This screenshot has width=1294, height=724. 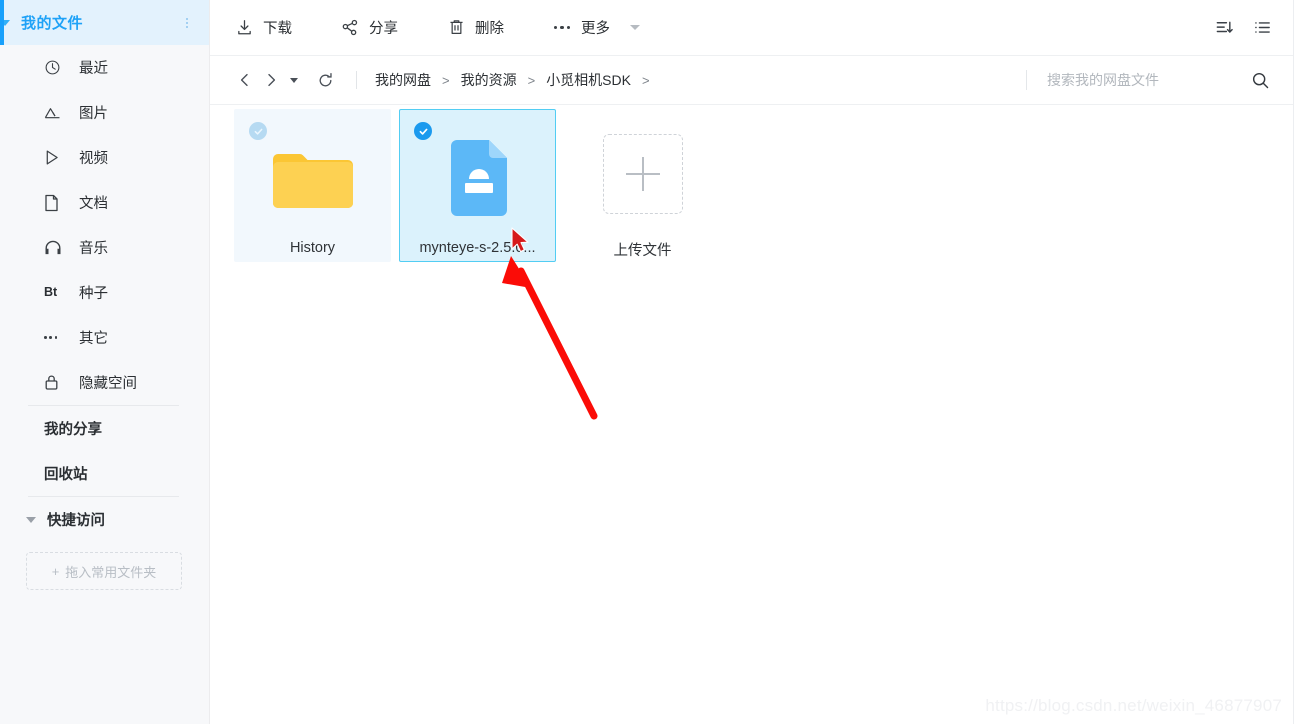 What do you see at coordinates (489, 80) in the screenshot?
I see `breadcrumb-item-resources: 我的资源` at bounding box center [489, 80].